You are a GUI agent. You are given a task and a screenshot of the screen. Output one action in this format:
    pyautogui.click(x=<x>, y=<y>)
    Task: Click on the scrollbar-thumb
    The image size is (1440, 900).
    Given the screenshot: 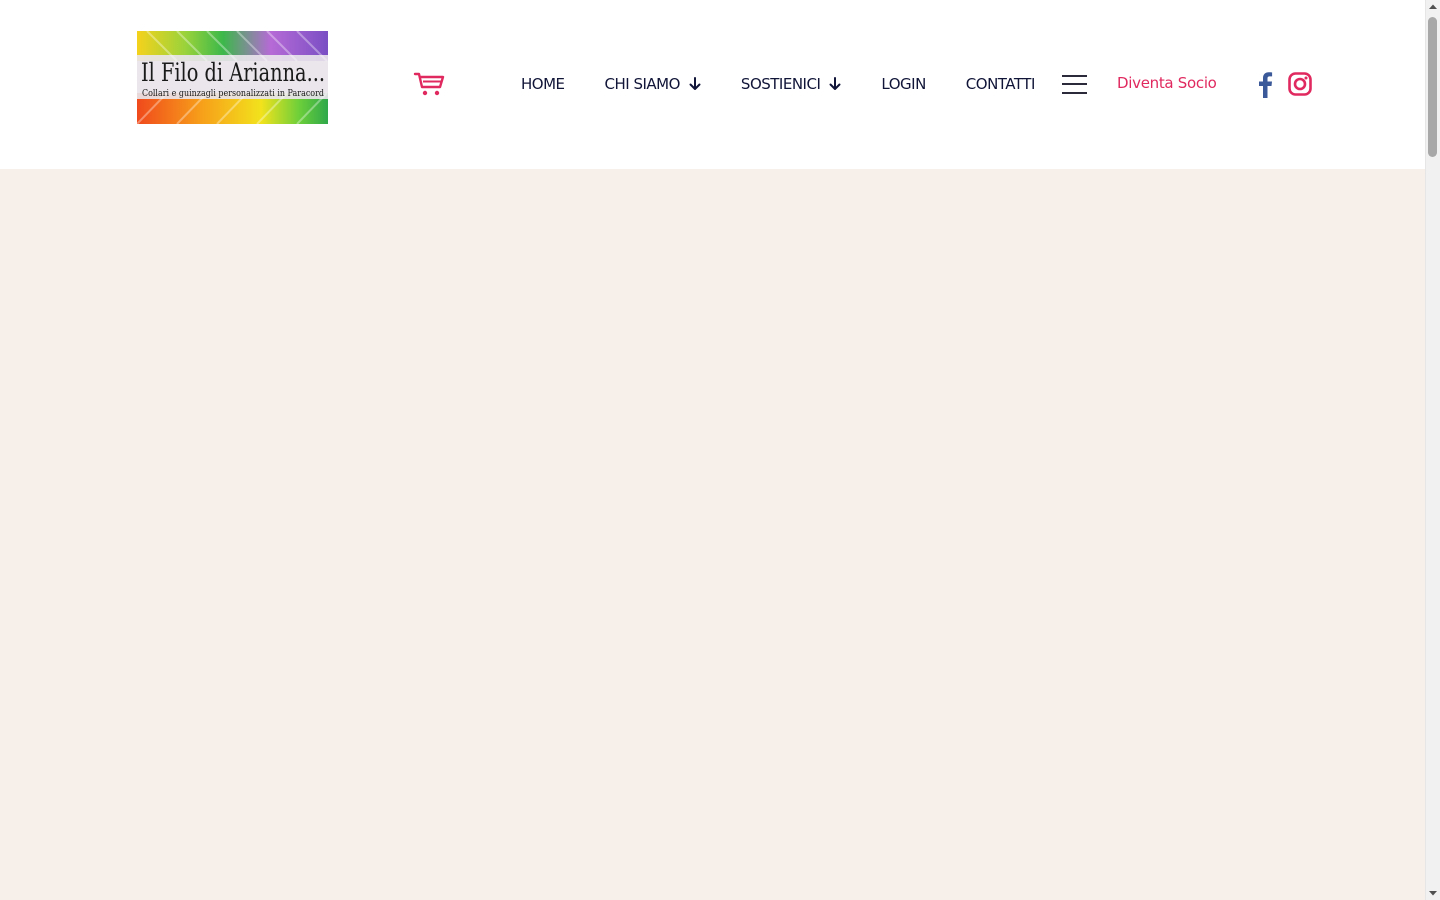 What is the action you would take?
    pyautogui.click(x=1432, y=87)
    